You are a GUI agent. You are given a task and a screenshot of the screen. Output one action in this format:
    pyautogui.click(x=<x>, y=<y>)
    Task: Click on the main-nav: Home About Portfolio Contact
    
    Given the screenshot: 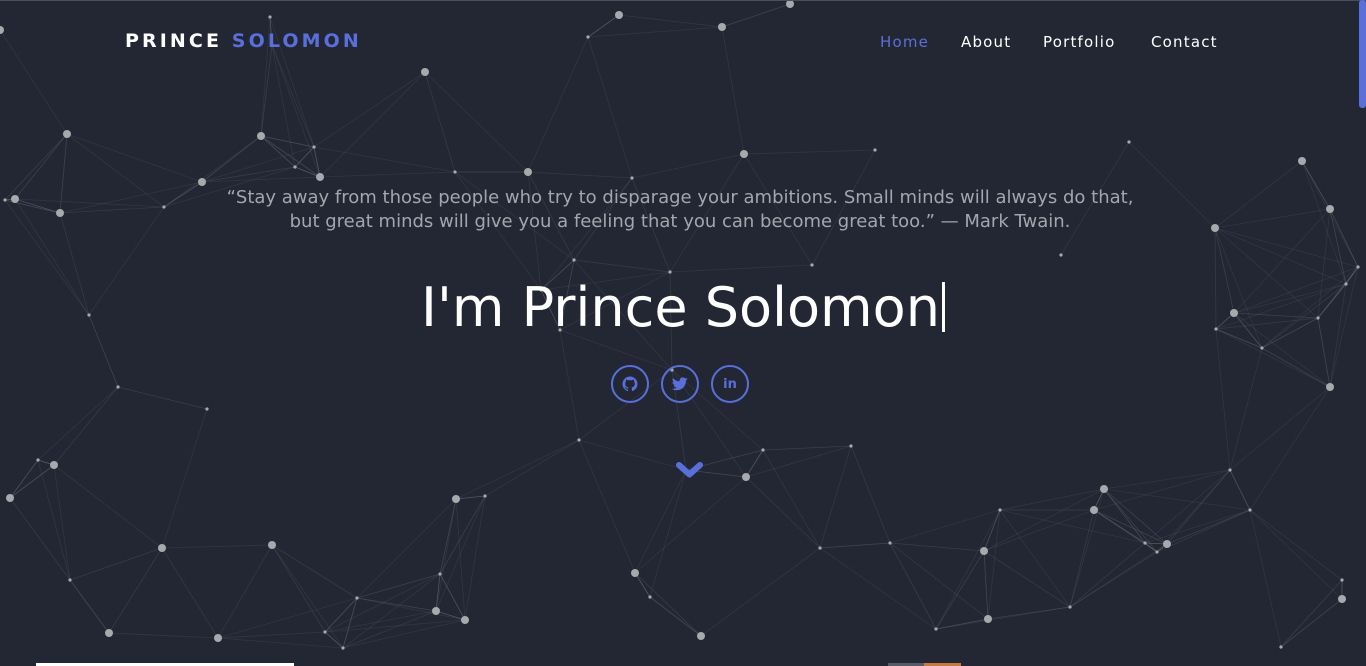 What is the action you would take?
    pyautogui.click(x=1049, y=42)
    